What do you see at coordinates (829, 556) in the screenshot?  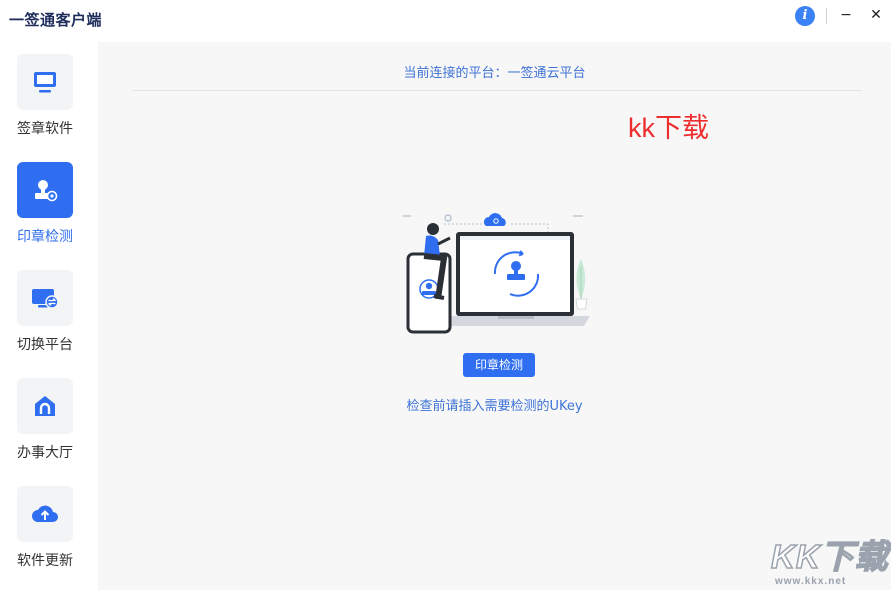 I see `watermark-logo: KK下载` at bounding box center [829, 556].